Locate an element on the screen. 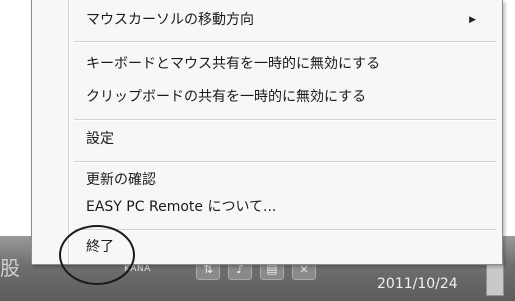 The width and height of the screenshot is (515, 301). menu-item-label: 設定 is located at coordinates (100, 139).